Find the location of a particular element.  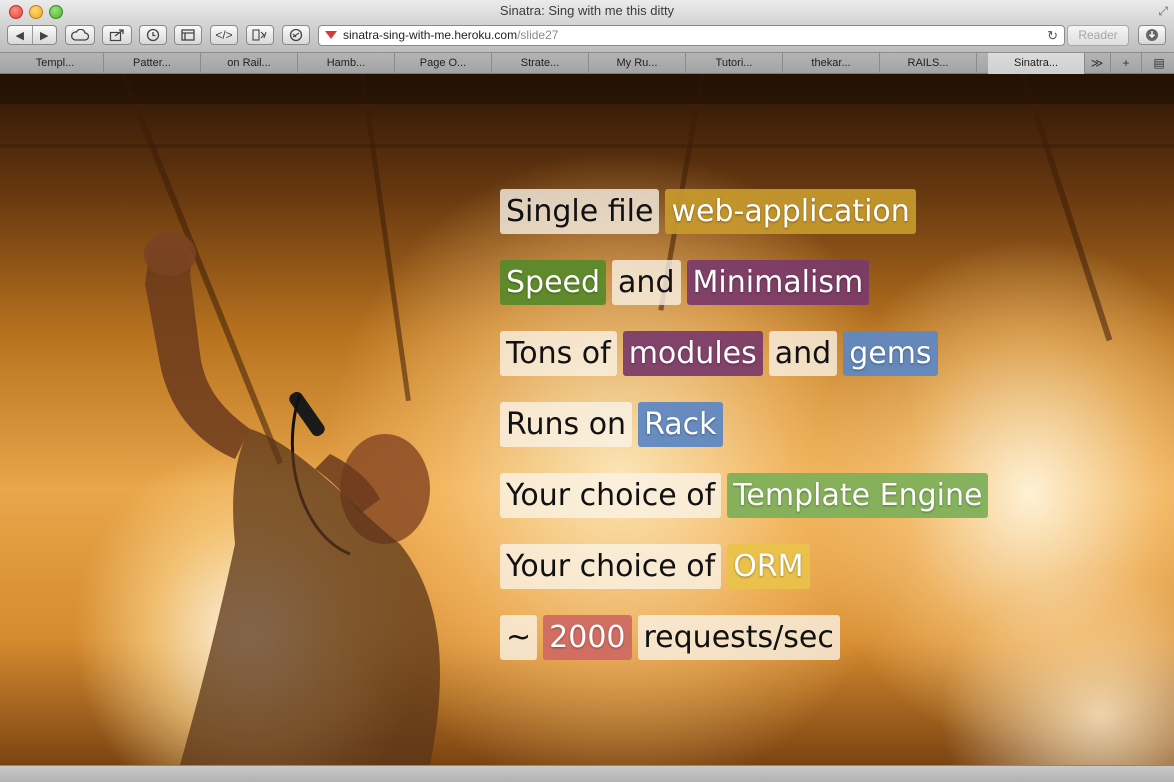

history-button is located at coordinates (153, 35).